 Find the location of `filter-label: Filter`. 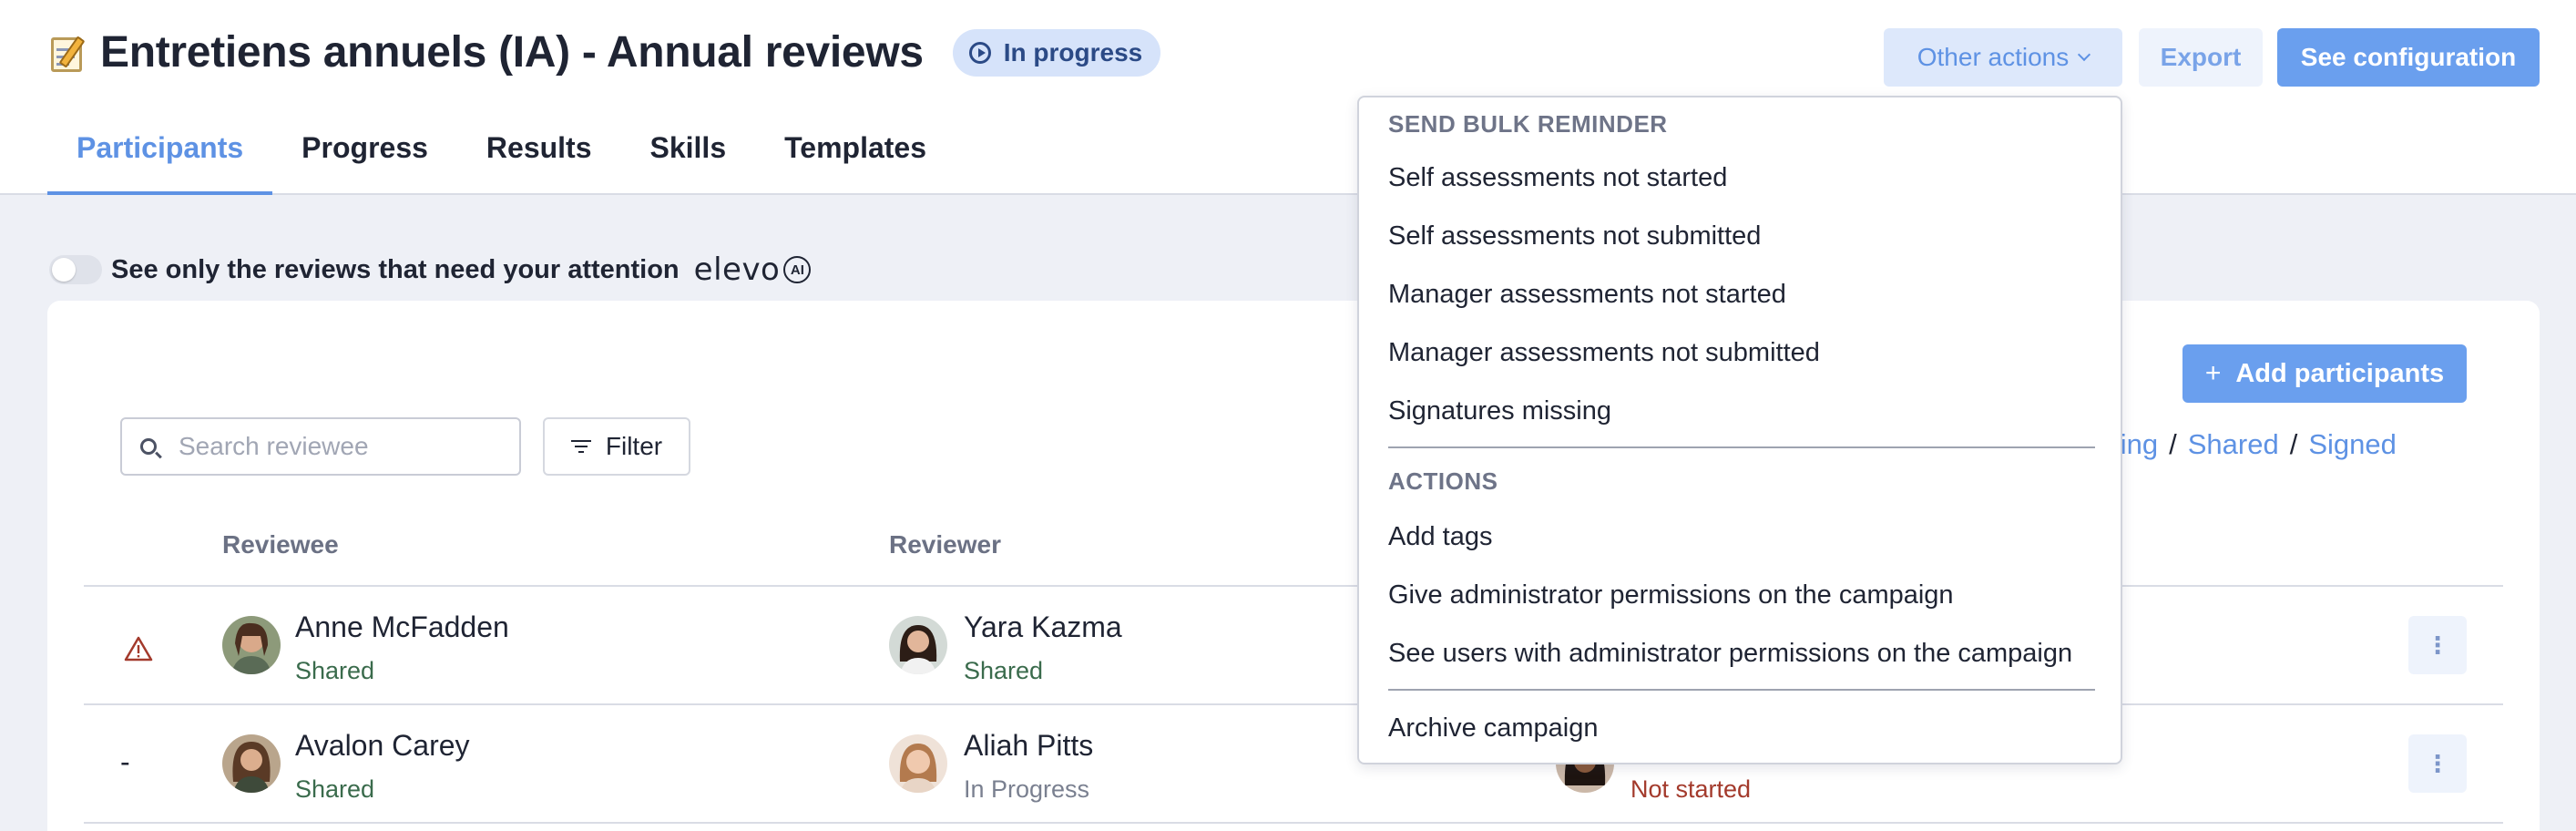

filter-label: Filter is located at coordinates (634, 446).